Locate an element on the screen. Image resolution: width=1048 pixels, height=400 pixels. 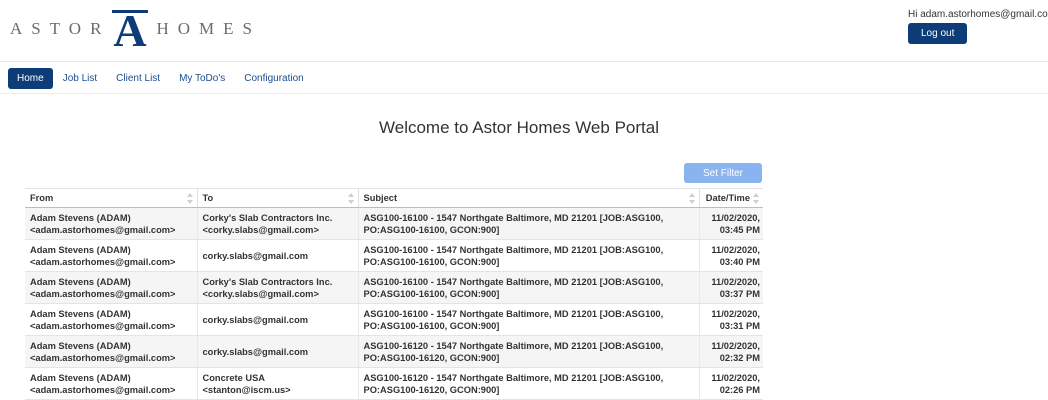
nav-configuration: Configuration is located at coordinates (273, 78).